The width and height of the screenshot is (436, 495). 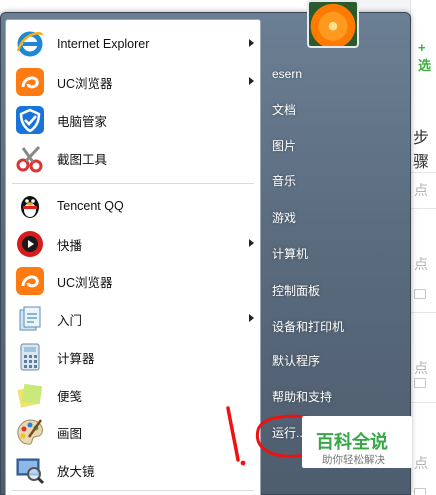 I want to click on right-item-control-panel: 控制面板, so click(x=296, y=290).